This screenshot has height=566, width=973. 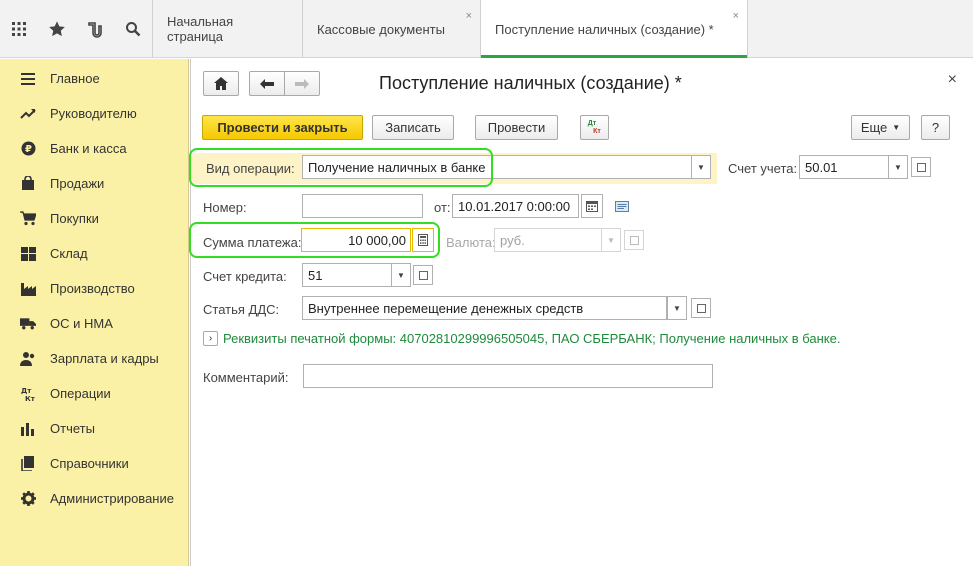 I want to click on trend-icon, so click(x=28, y=114).